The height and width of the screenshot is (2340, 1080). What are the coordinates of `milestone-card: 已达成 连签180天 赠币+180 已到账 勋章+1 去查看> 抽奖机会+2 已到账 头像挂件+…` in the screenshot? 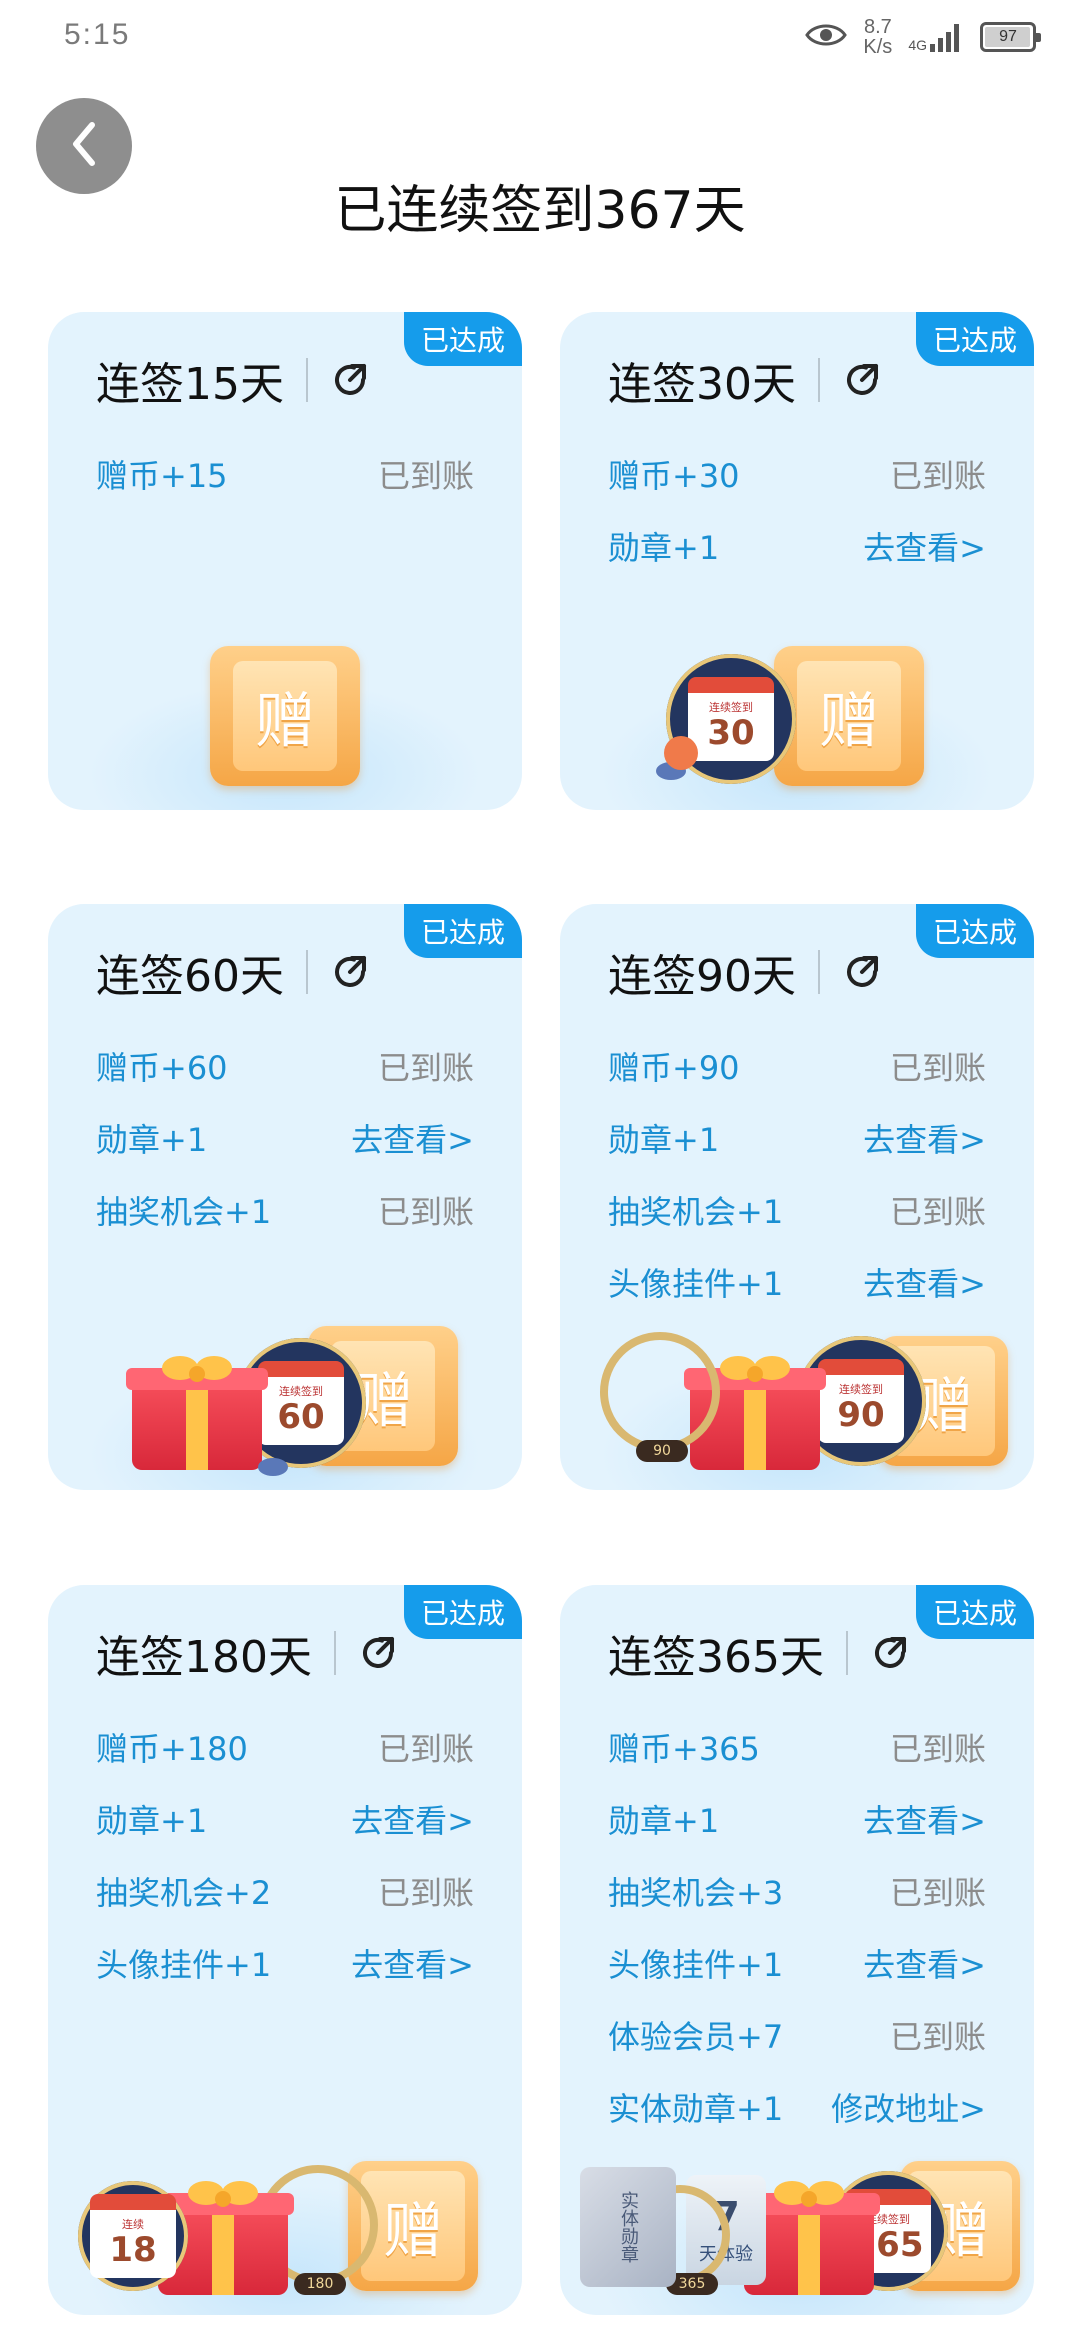 It's located at (285, 1950).